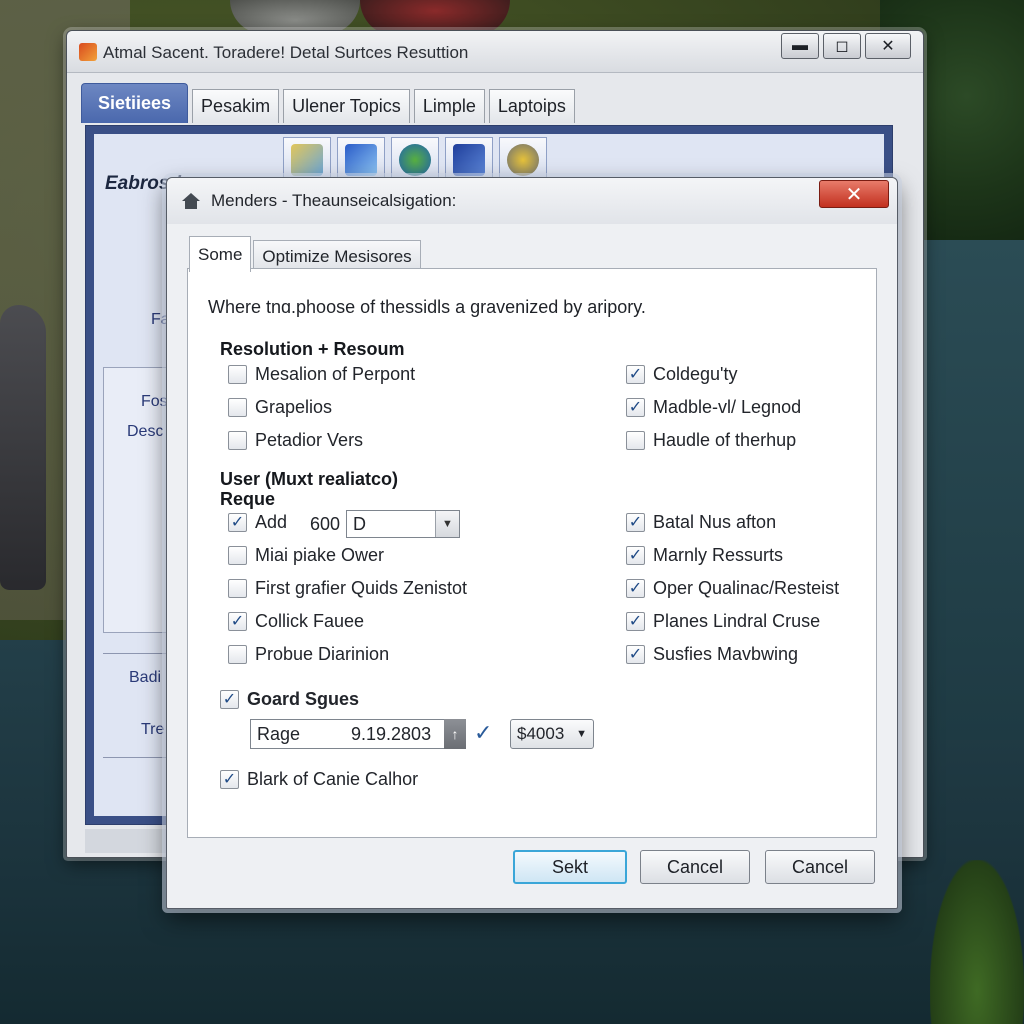  What do you see at coordinates (403, 524) in the screenshot?
I see `add-dropdown: D ▼` at bounding box center [403, 524].